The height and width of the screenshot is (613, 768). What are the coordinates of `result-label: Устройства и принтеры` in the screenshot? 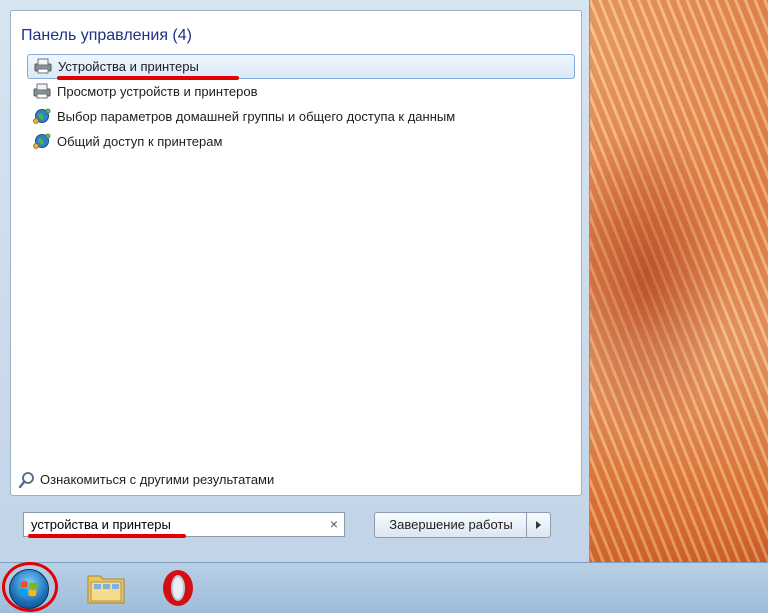 It's located at (128, 66).